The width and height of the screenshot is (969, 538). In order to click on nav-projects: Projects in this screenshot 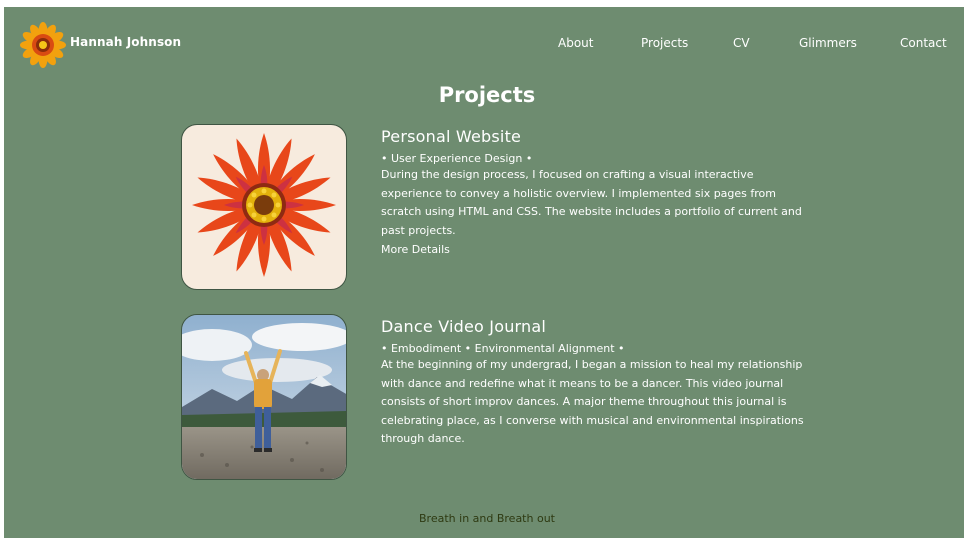, I will do `click(664, 43)`.